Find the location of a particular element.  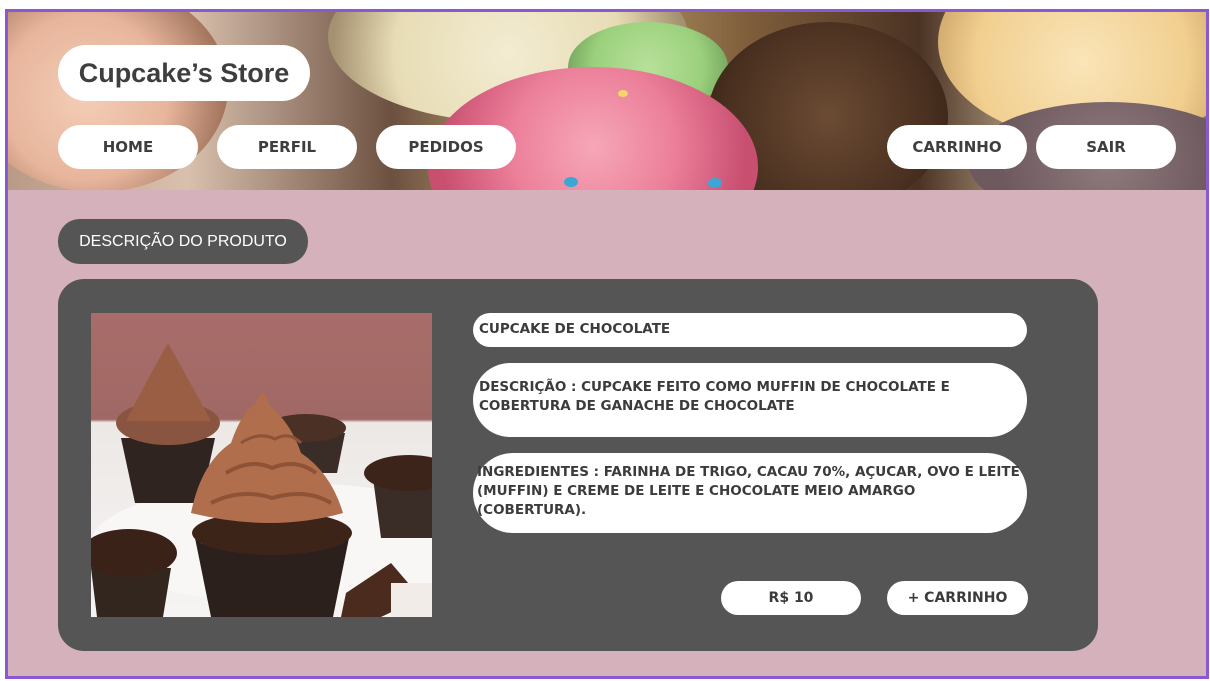

product-name-field: CUPCAKE DE CHOCOLATE is located at coordinates (750, 330).